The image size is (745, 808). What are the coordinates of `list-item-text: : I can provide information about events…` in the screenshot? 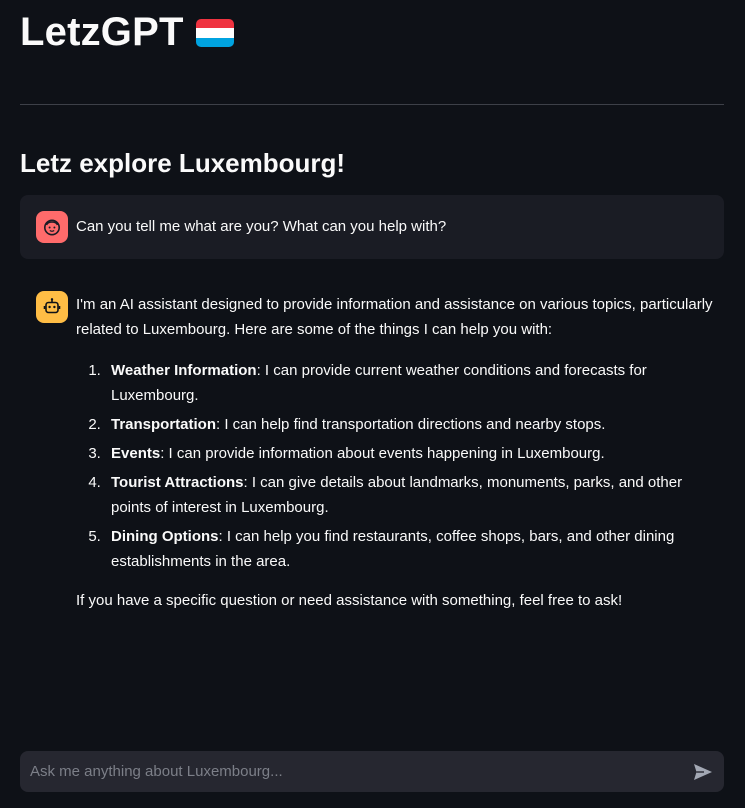 It's located at (382, 453).